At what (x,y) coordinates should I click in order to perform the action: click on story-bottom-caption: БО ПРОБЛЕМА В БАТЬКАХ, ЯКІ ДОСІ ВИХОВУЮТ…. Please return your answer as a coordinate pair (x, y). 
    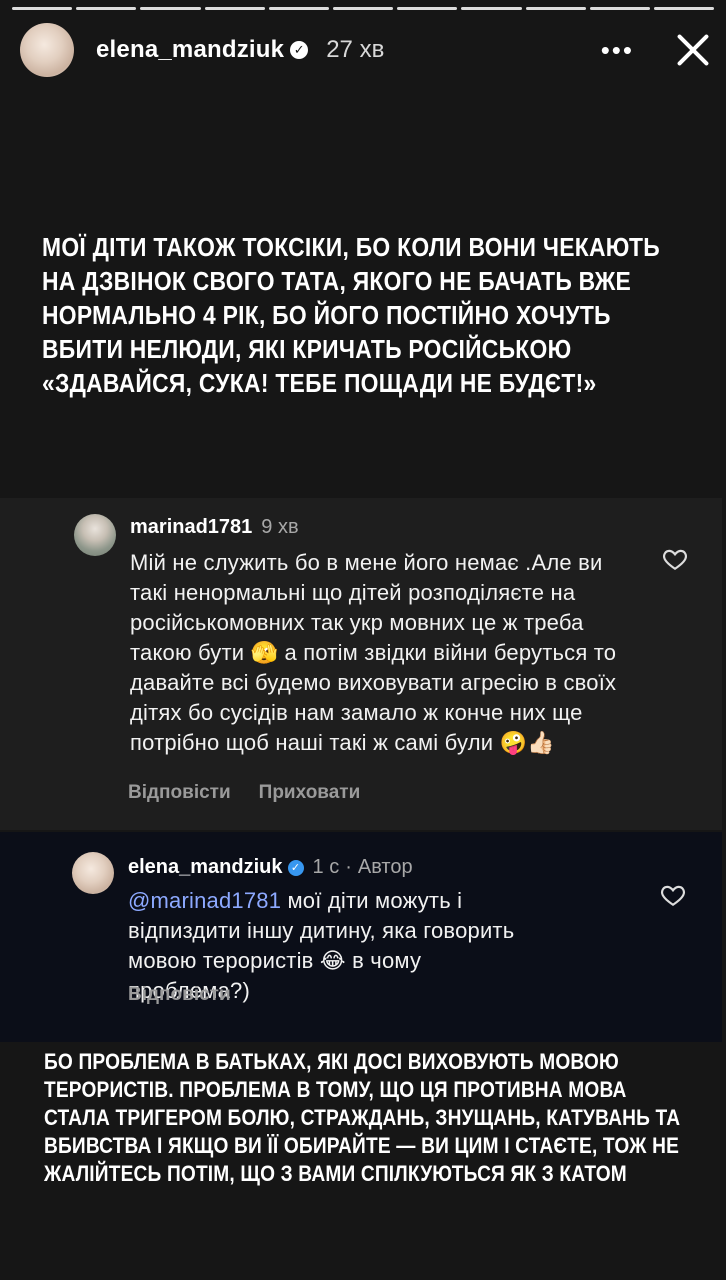
    Looking at the image, I should click on (362, 1117).